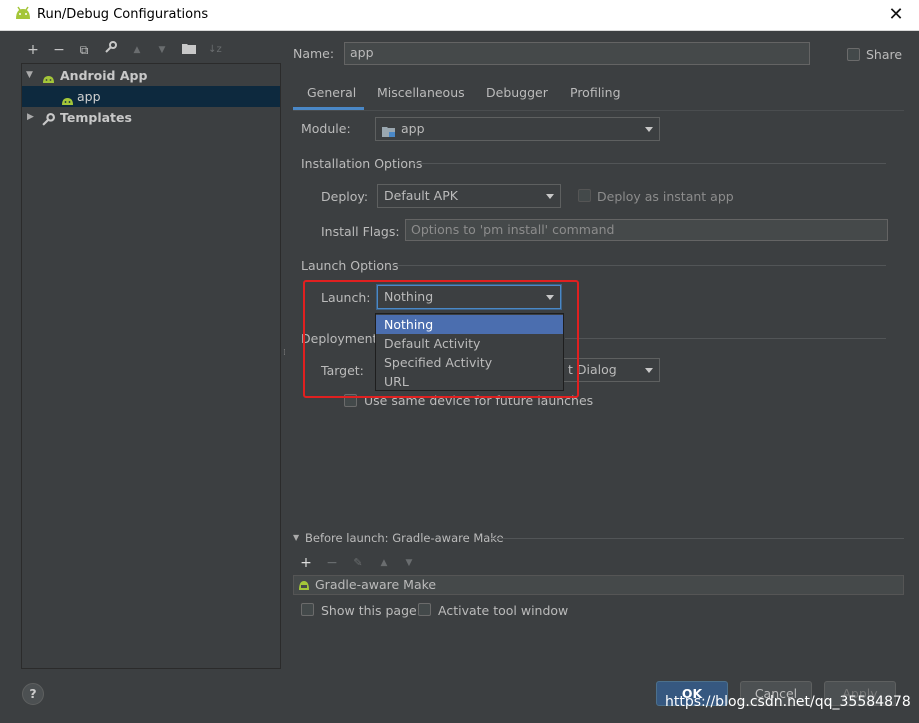  What do you see at coordinates (424, 609) in the screenshot?
I see `activate-window-checkbox` at bounding box center [424, 609].